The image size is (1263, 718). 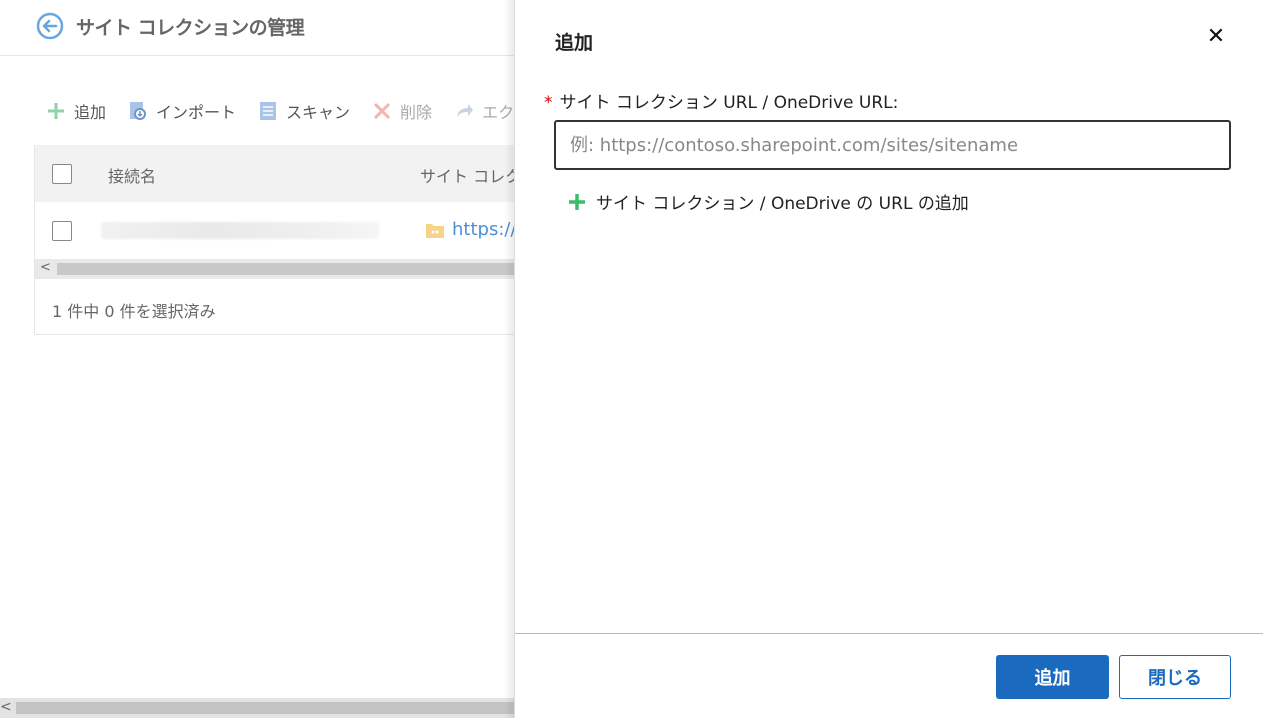 I want to click on import-button: インポート, so click(x=182, y=111).